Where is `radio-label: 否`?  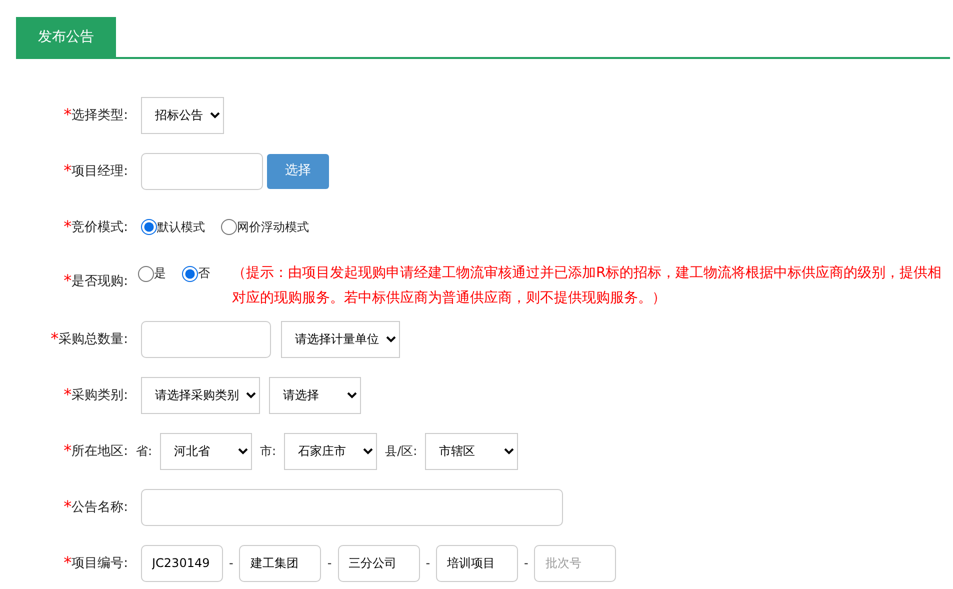
radio-label: 否 is located at coordinates (204, 273).